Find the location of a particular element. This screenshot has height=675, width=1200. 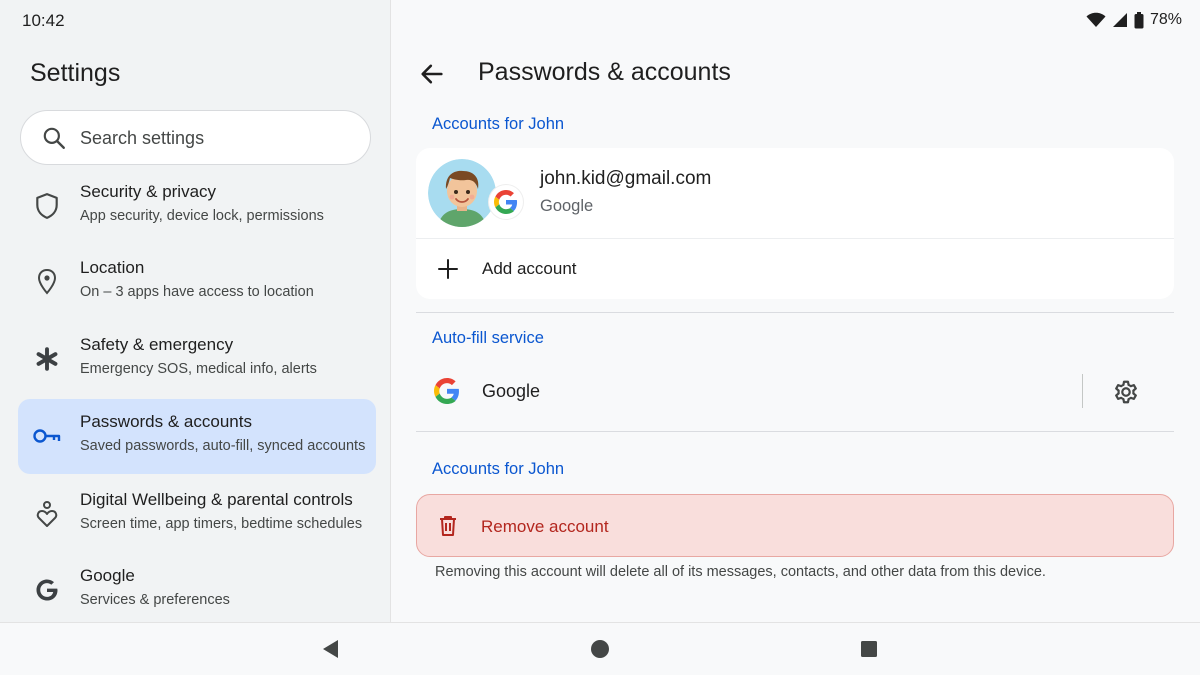

location-pin-icon is located at coordinates (47, 282).